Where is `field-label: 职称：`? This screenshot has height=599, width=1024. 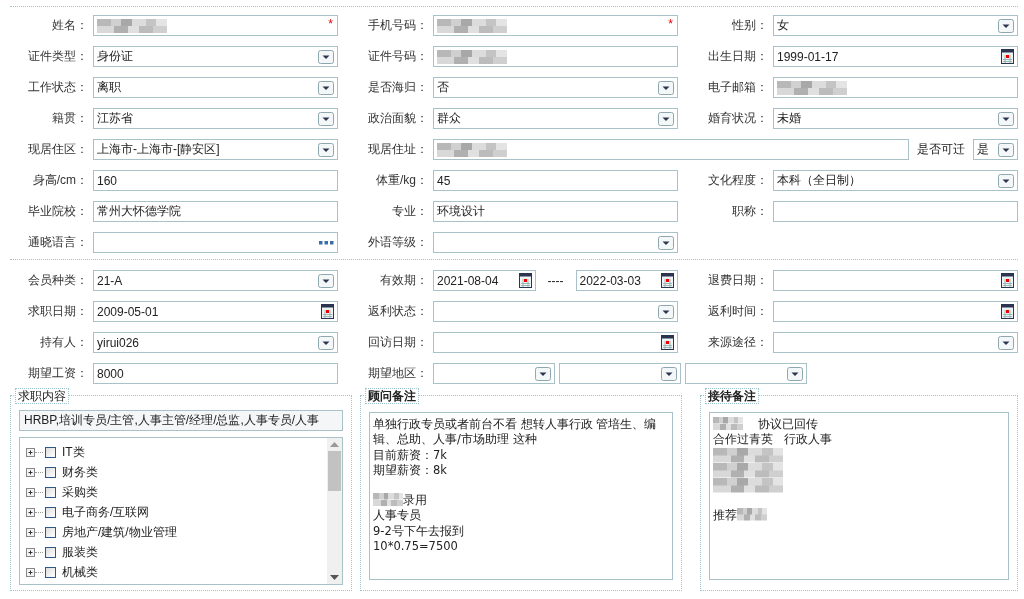
field-label: 职称： is located at coordinates (750, 211).